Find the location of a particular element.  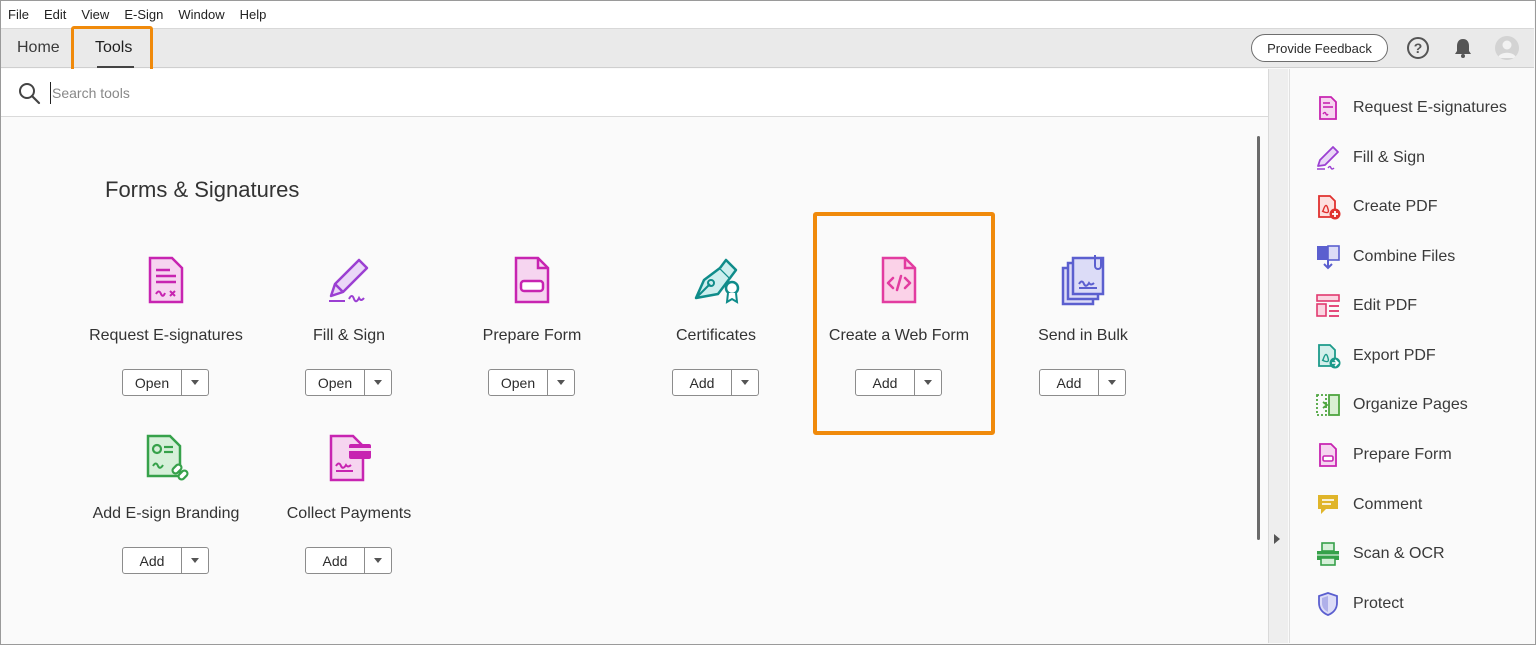

menu-edit: Edit is located at coordinates (55, 14).